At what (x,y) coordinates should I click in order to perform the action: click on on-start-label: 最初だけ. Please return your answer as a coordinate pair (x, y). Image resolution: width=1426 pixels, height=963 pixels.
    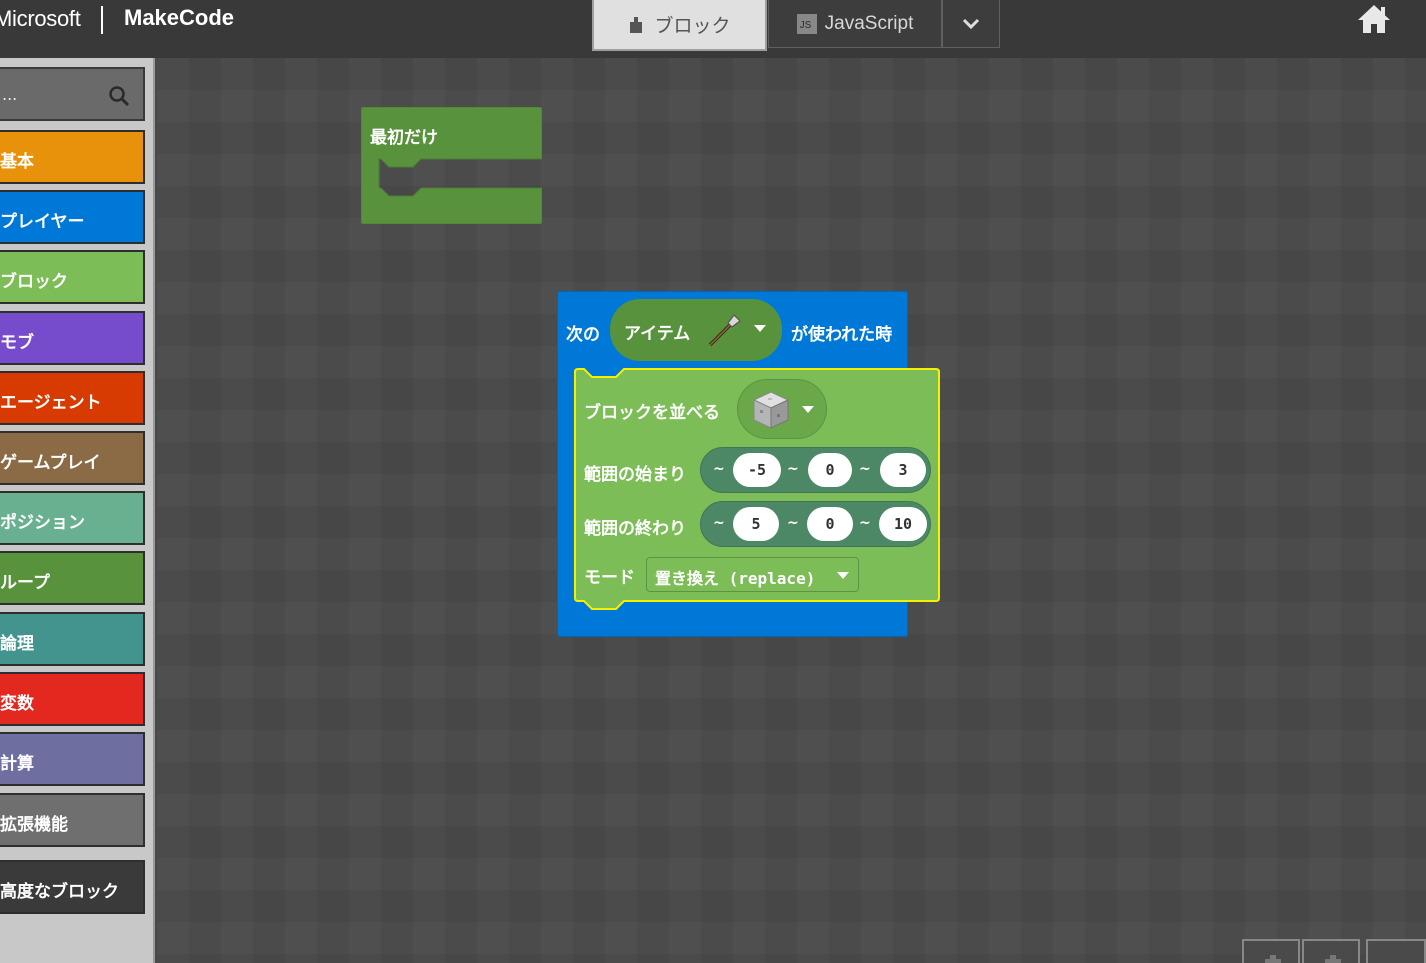
    Looking at the image, I should click on (404, 138).